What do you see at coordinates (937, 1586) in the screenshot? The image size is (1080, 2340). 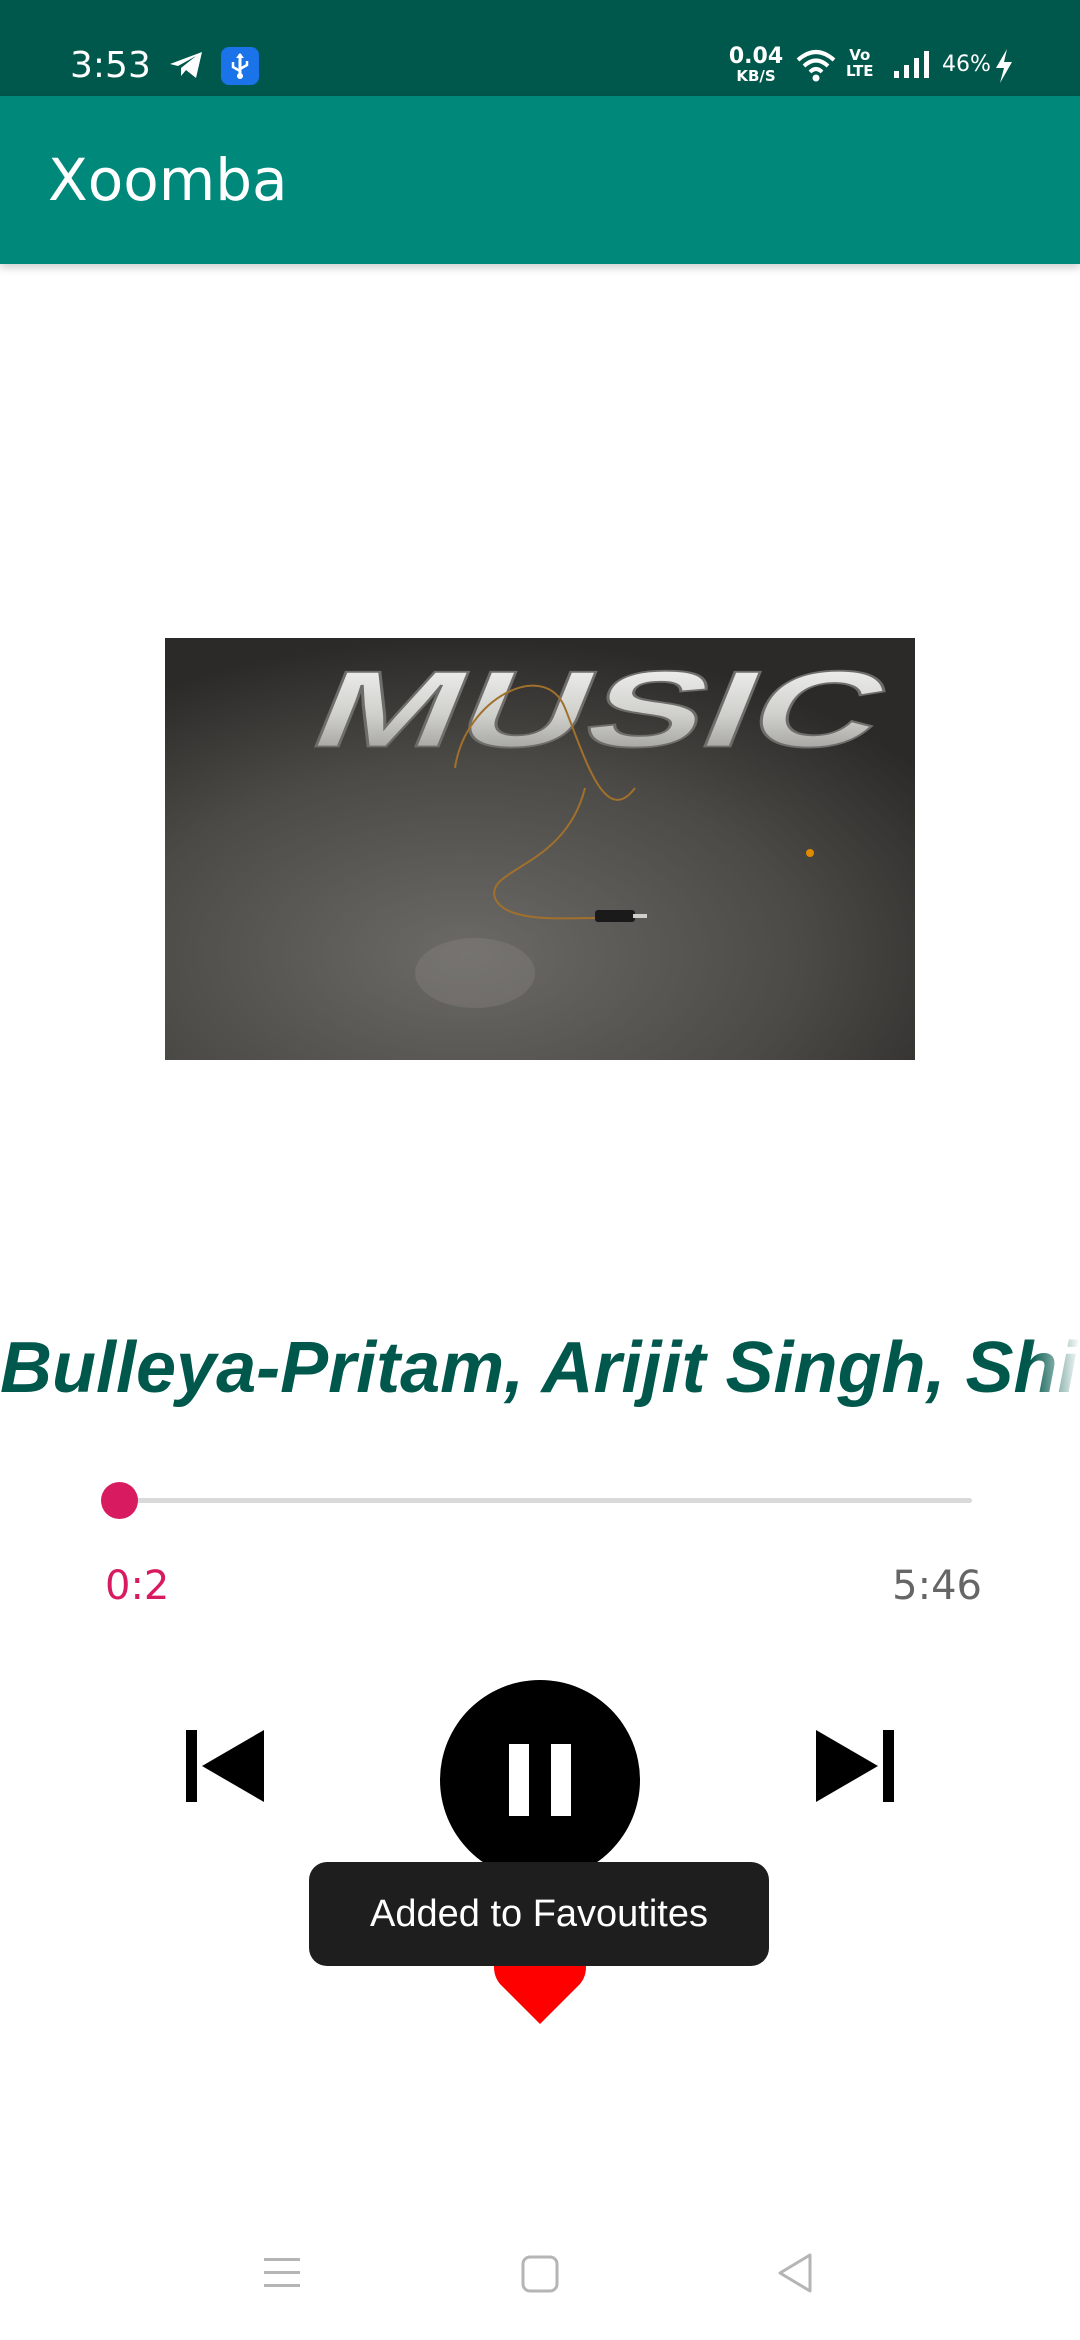 I see `total-time: 5:46` at bounding box center [937, 1586].